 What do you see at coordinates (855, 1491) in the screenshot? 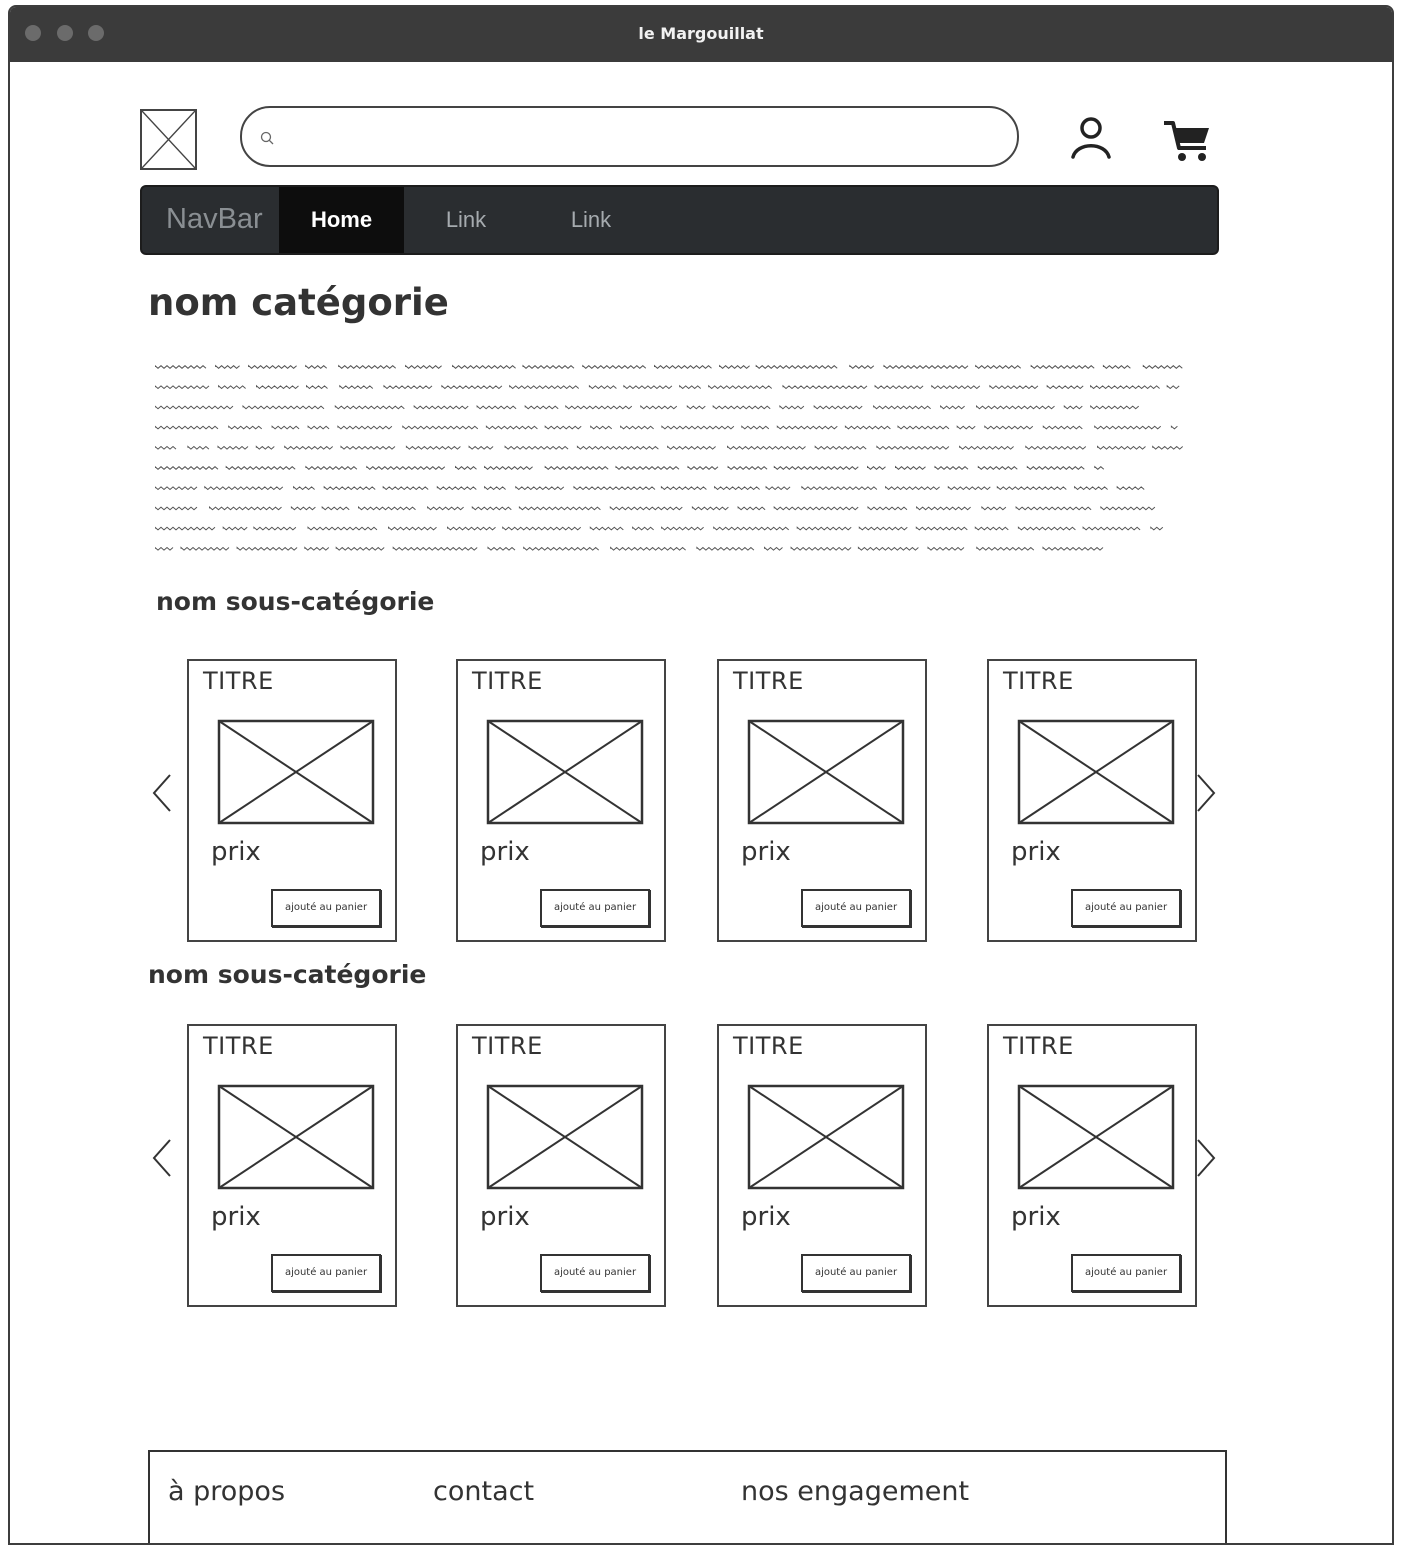
I see `footer-link-commitments: nos engagement` at bounding box center [855, 1491].